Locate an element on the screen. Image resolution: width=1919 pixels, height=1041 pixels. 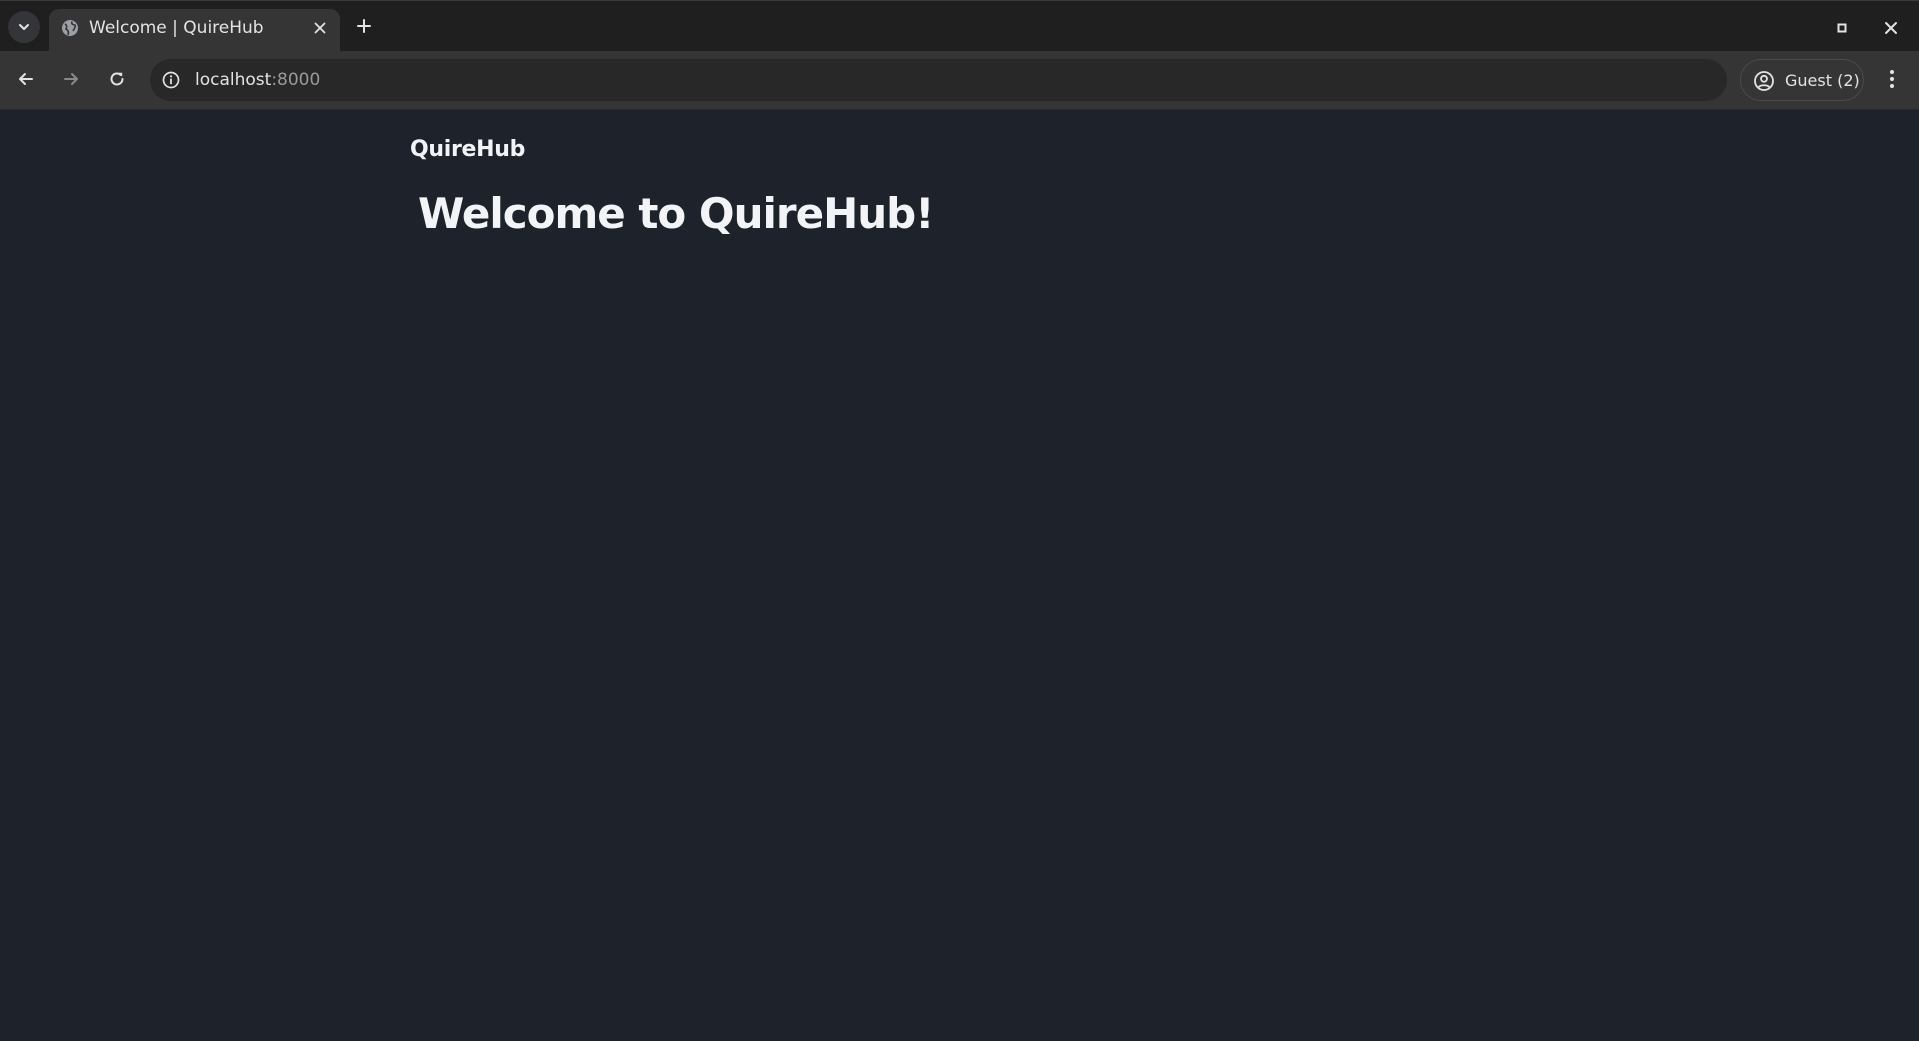
page-title: Welcome to QuireHub! is located at coordinates (676, 213).